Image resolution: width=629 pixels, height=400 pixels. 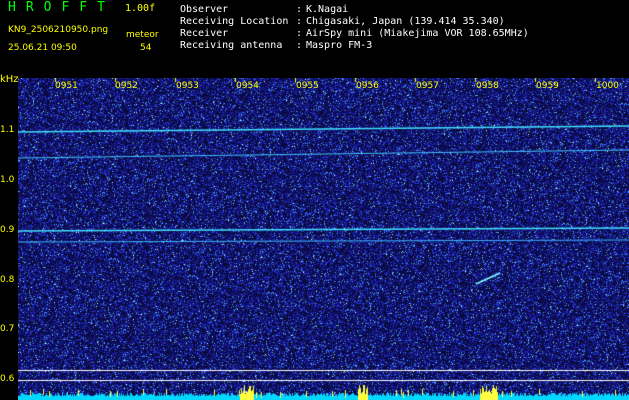 What do you see at coordinates (7, 379) in the screenshot?
I see `y-tick-label: 0.6` at bounding box center [7, 379].